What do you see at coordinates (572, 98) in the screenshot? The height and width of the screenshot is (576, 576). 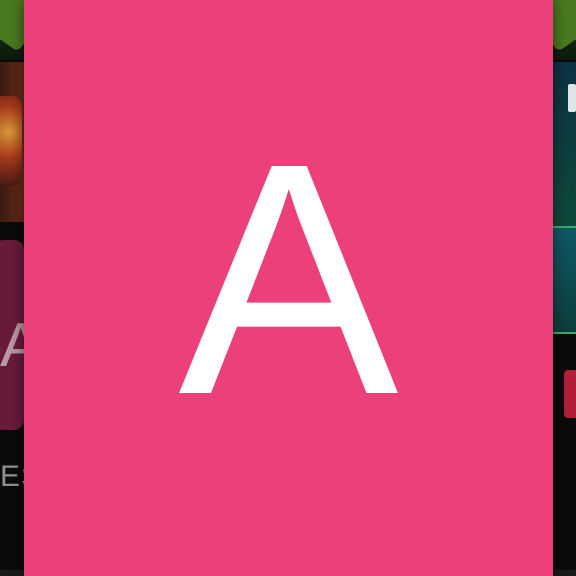 I see `background-right-chip` at bounding box center [572, 98].